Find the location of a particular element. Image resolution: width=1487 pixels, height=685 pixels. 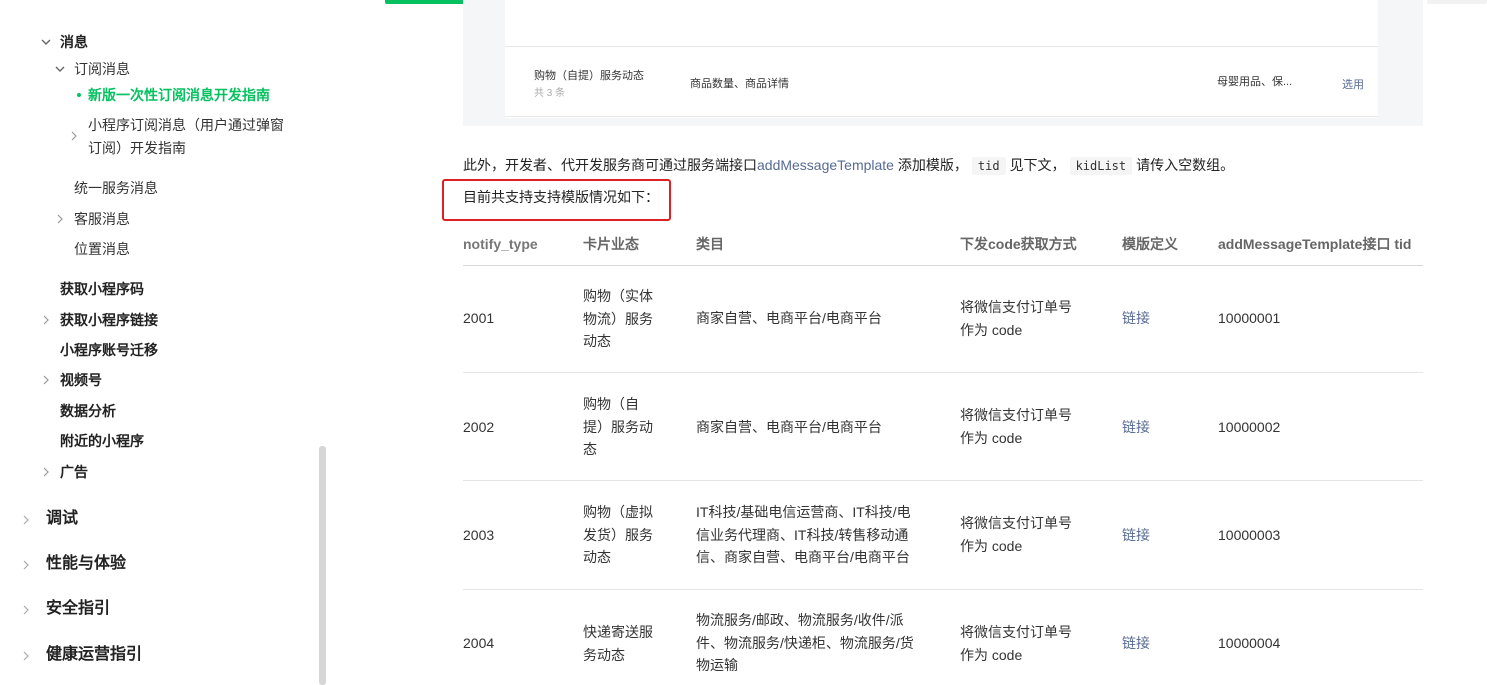

sidebar-item-messages: 消息 is located at coordinates (74, 42).